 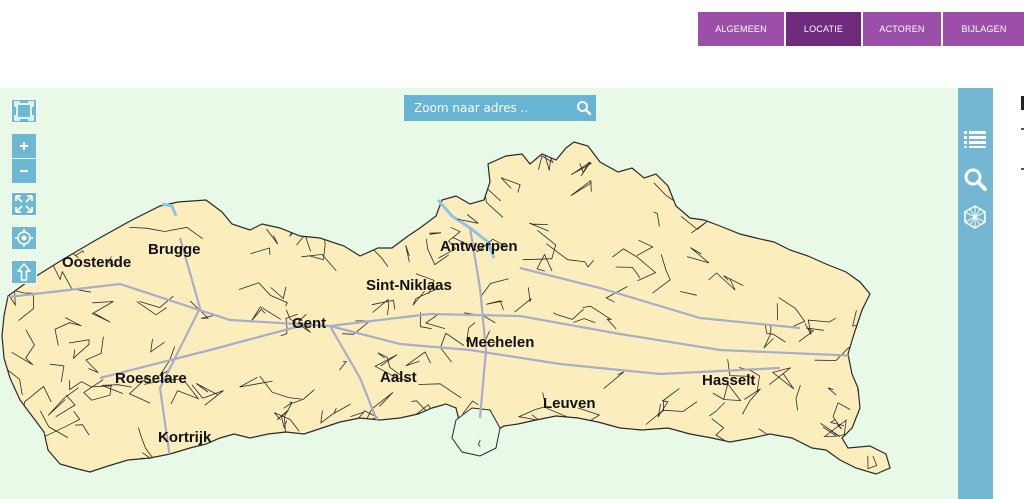 I want to click on fullscreen-button, so click(x=24, y=111).